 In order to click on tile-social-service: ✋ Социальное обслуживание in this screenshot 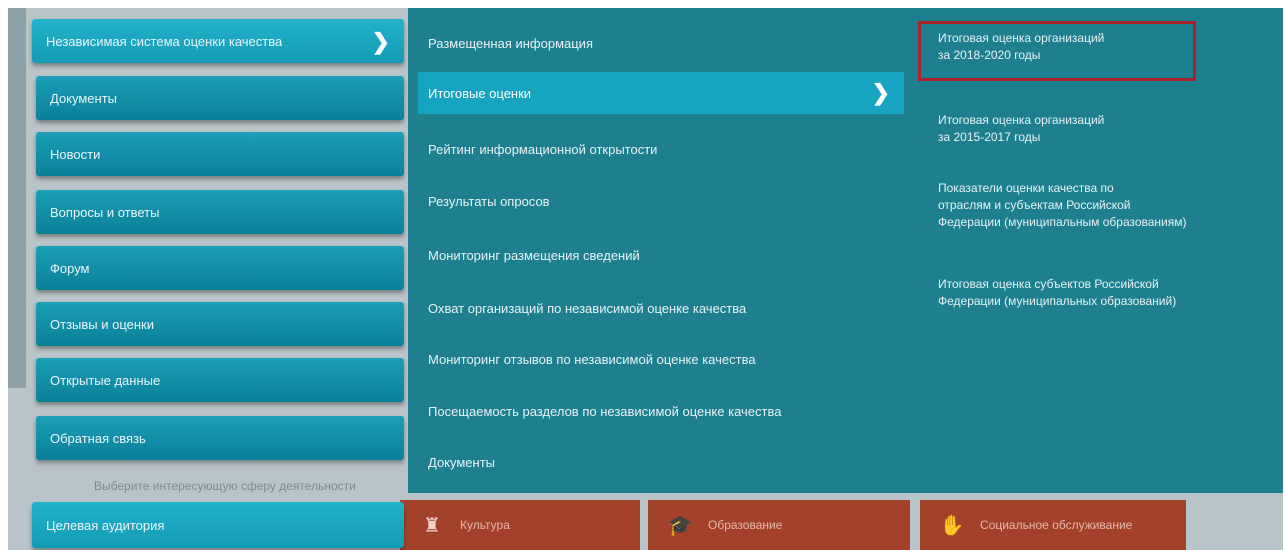, I will do `click(1053, 525)`.